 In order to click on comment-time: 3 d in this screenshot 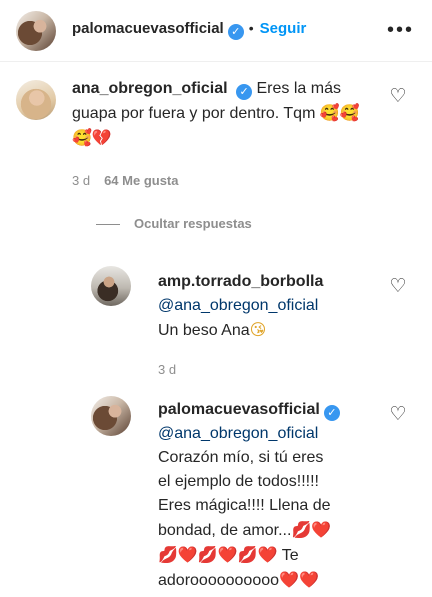, I will do `click(81, 180)`.